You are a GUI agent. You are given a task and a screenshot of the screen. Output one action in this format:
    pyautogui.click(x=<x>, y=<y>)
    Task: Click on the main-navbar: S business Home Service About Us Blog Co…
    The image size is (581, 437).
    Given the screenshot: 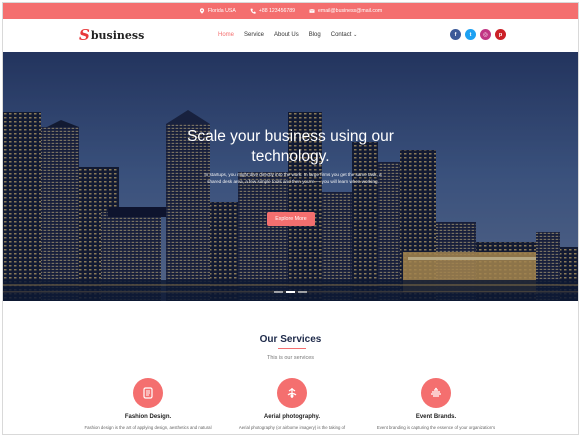 What is the action you would take?
    pyautogui.click(x=290, y=35)
    